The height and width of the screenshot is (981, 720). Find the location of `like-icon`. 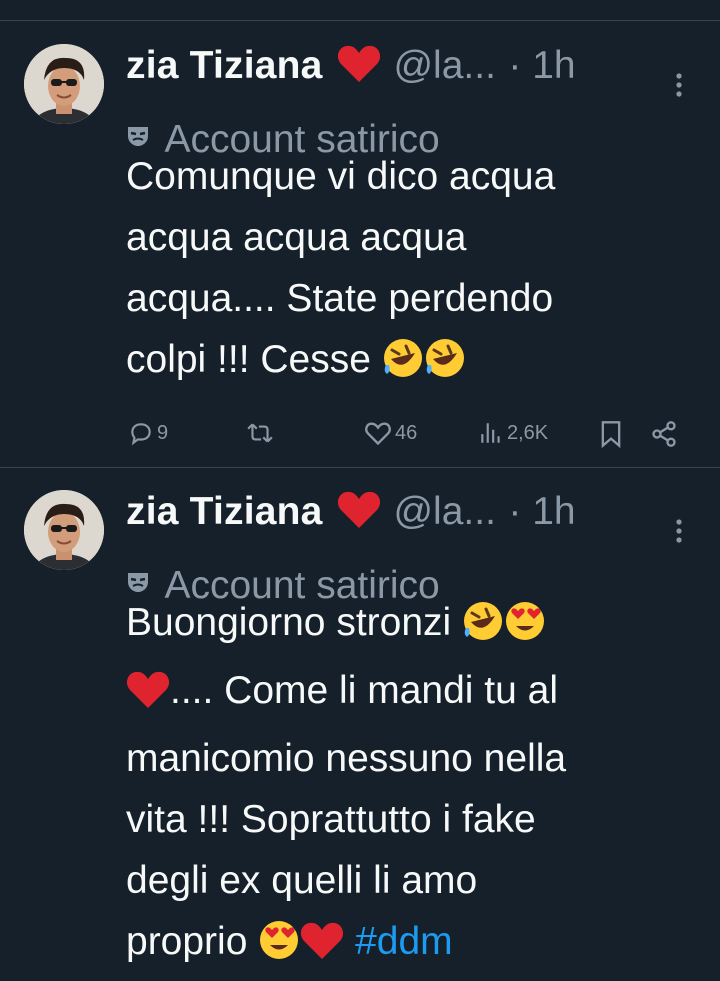

like-icon is located at coordinates (378, 434).